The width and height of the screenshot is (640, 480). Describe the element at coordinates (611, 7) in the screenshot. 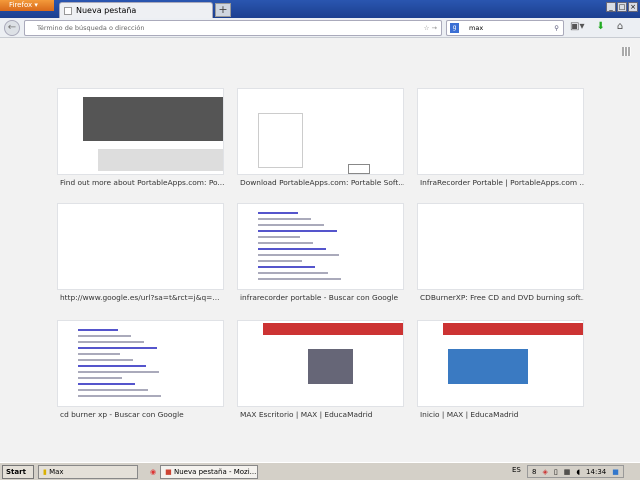

I see `minimize-button: _` at that location.